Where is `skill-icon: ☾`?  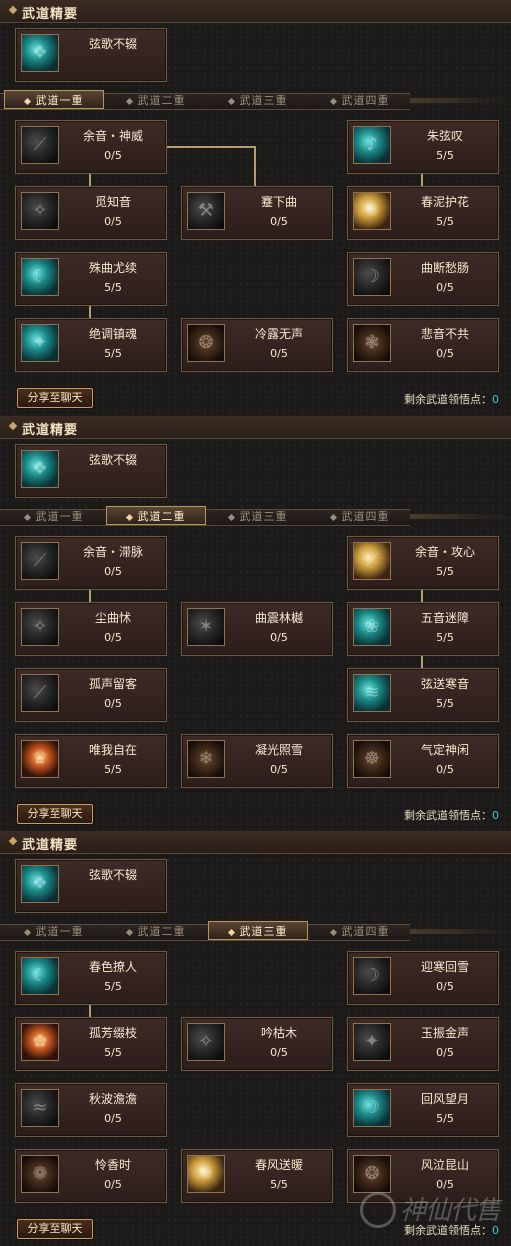
skill-icon: ☾ is located at coordinates (40, 976).